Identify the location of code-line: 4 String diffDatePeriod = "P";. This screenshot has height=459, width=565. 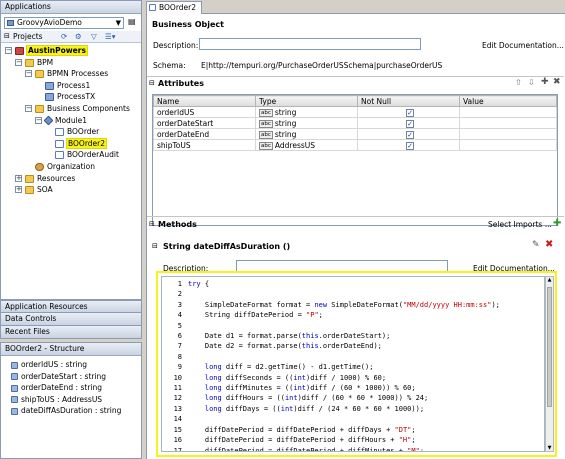
(331, 315).